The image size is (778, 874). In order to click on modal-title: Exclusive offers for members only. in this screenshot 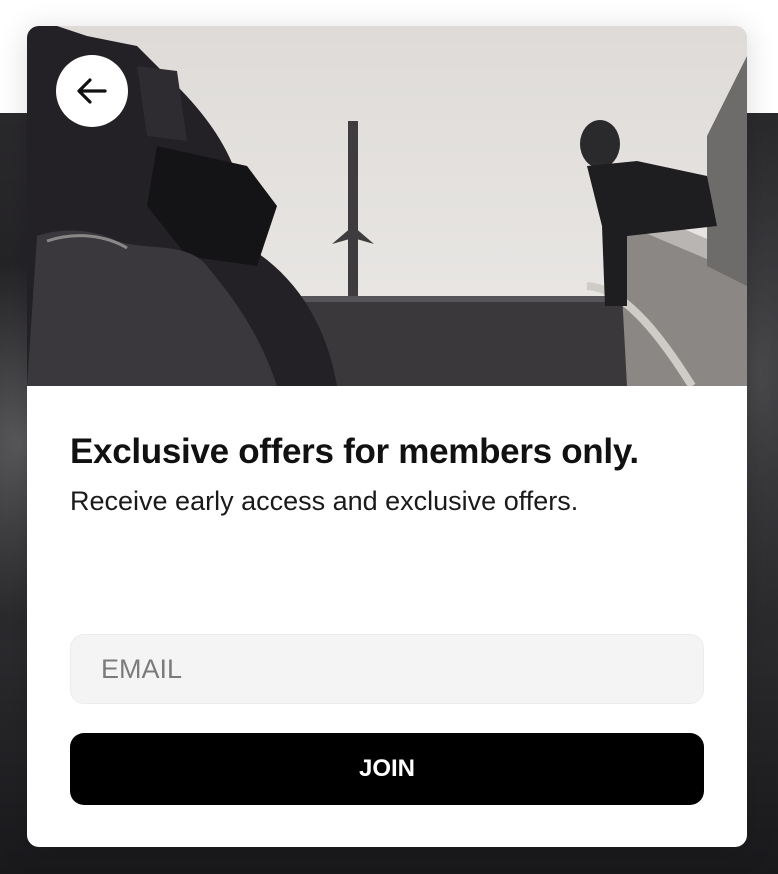, I will do `click(354, 451)`.